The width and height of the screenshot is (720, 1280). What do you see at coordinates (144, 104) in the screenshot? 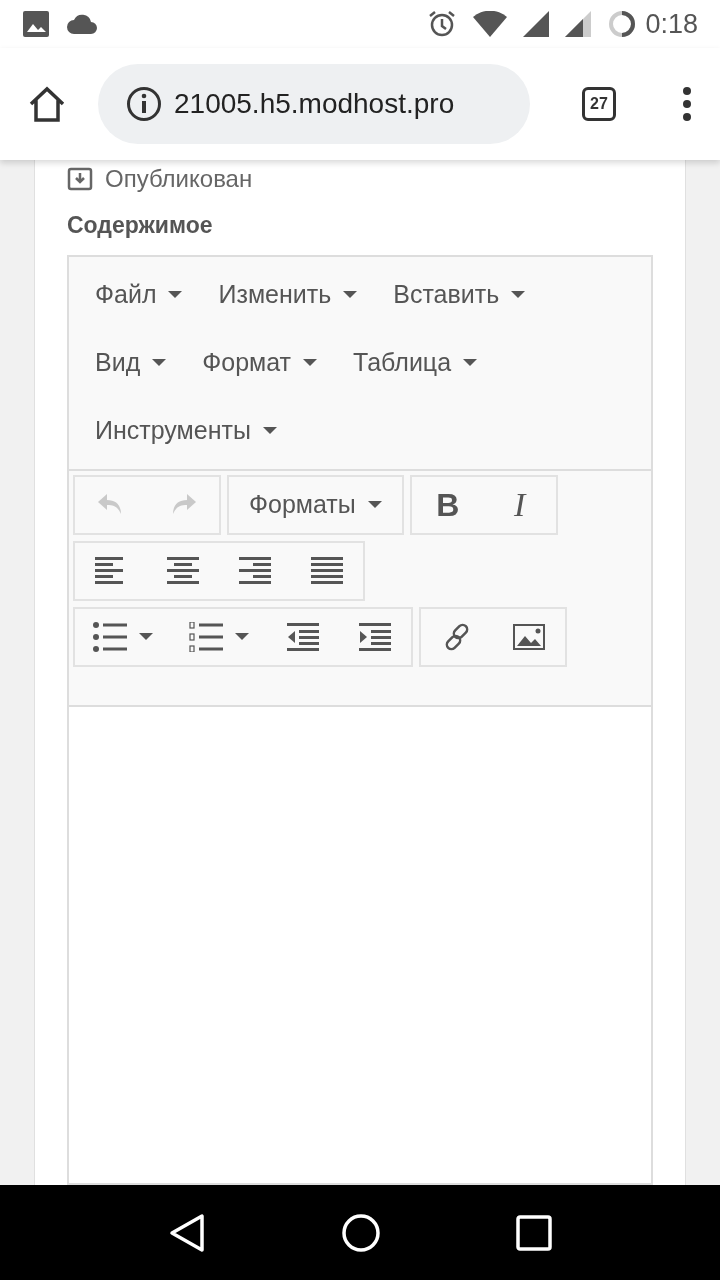
I see `info-icon` at bounding box center [144, 104].